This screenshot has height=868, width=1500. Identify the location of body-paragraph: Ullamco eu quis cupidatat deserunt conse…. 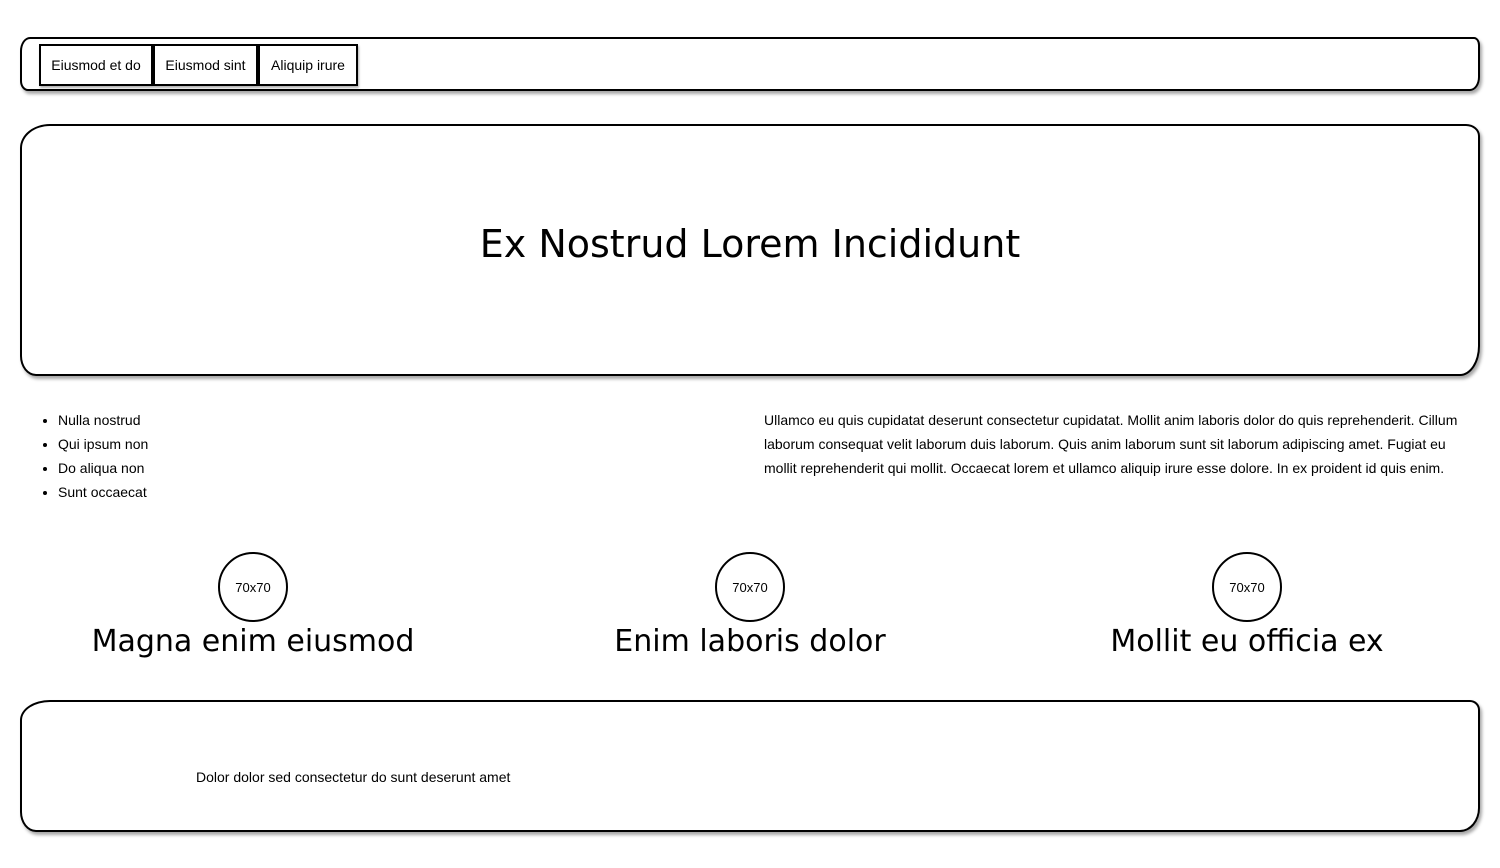
(1111, 444).